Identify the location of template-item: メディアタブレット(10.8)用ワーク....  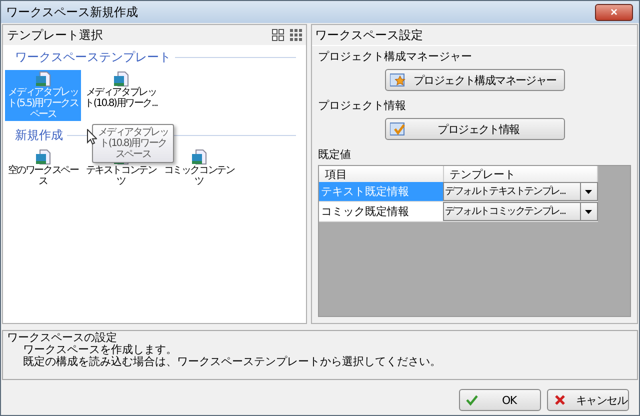
(121, 95).